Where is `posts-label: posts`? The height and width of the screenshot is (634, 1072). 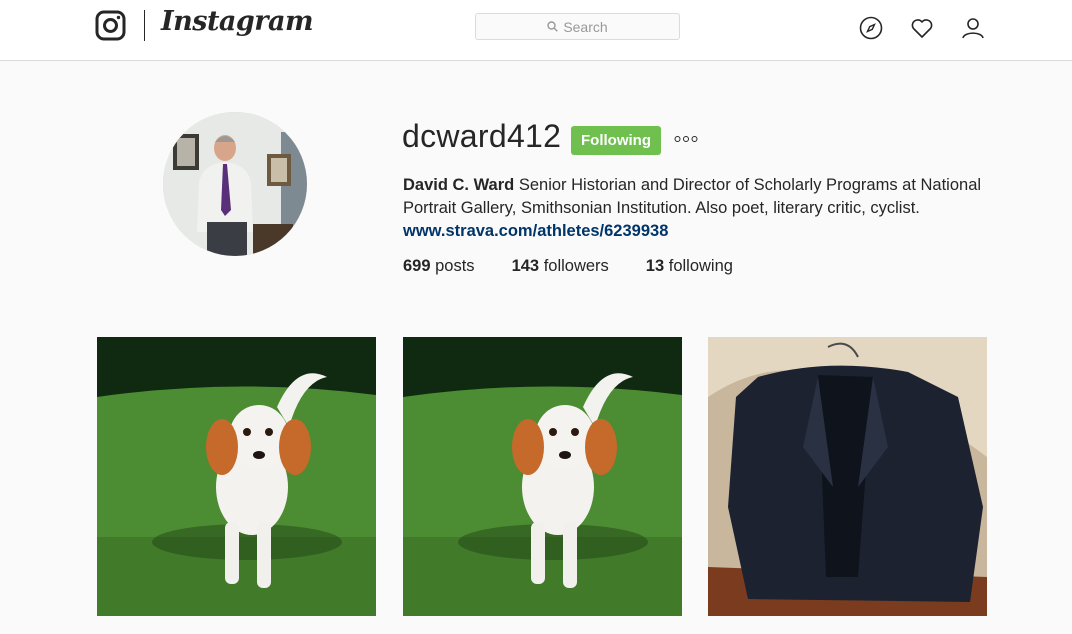
posts-label: posts is located at coordinates (455, 266).